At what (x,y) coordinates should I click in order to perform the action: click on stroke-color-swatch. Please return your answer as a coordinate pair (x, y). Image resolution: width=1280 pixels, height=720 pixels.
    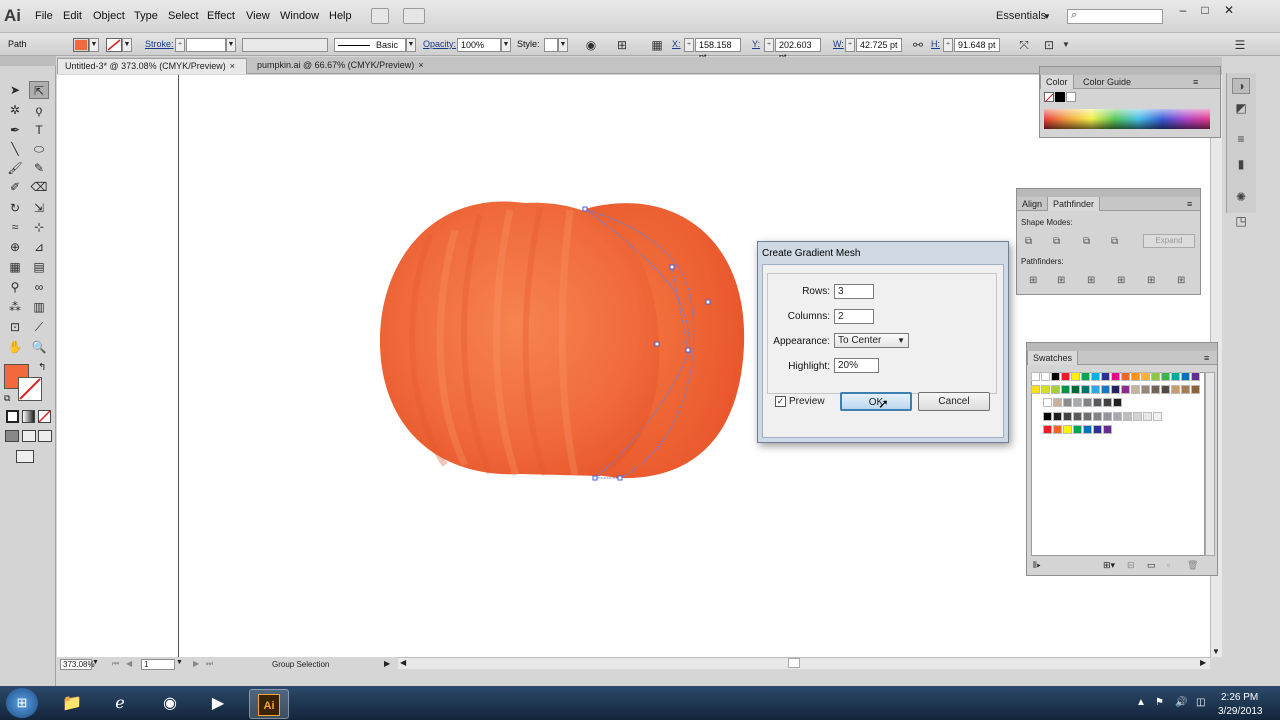
    Looking at the image, I should click on (114, 45).